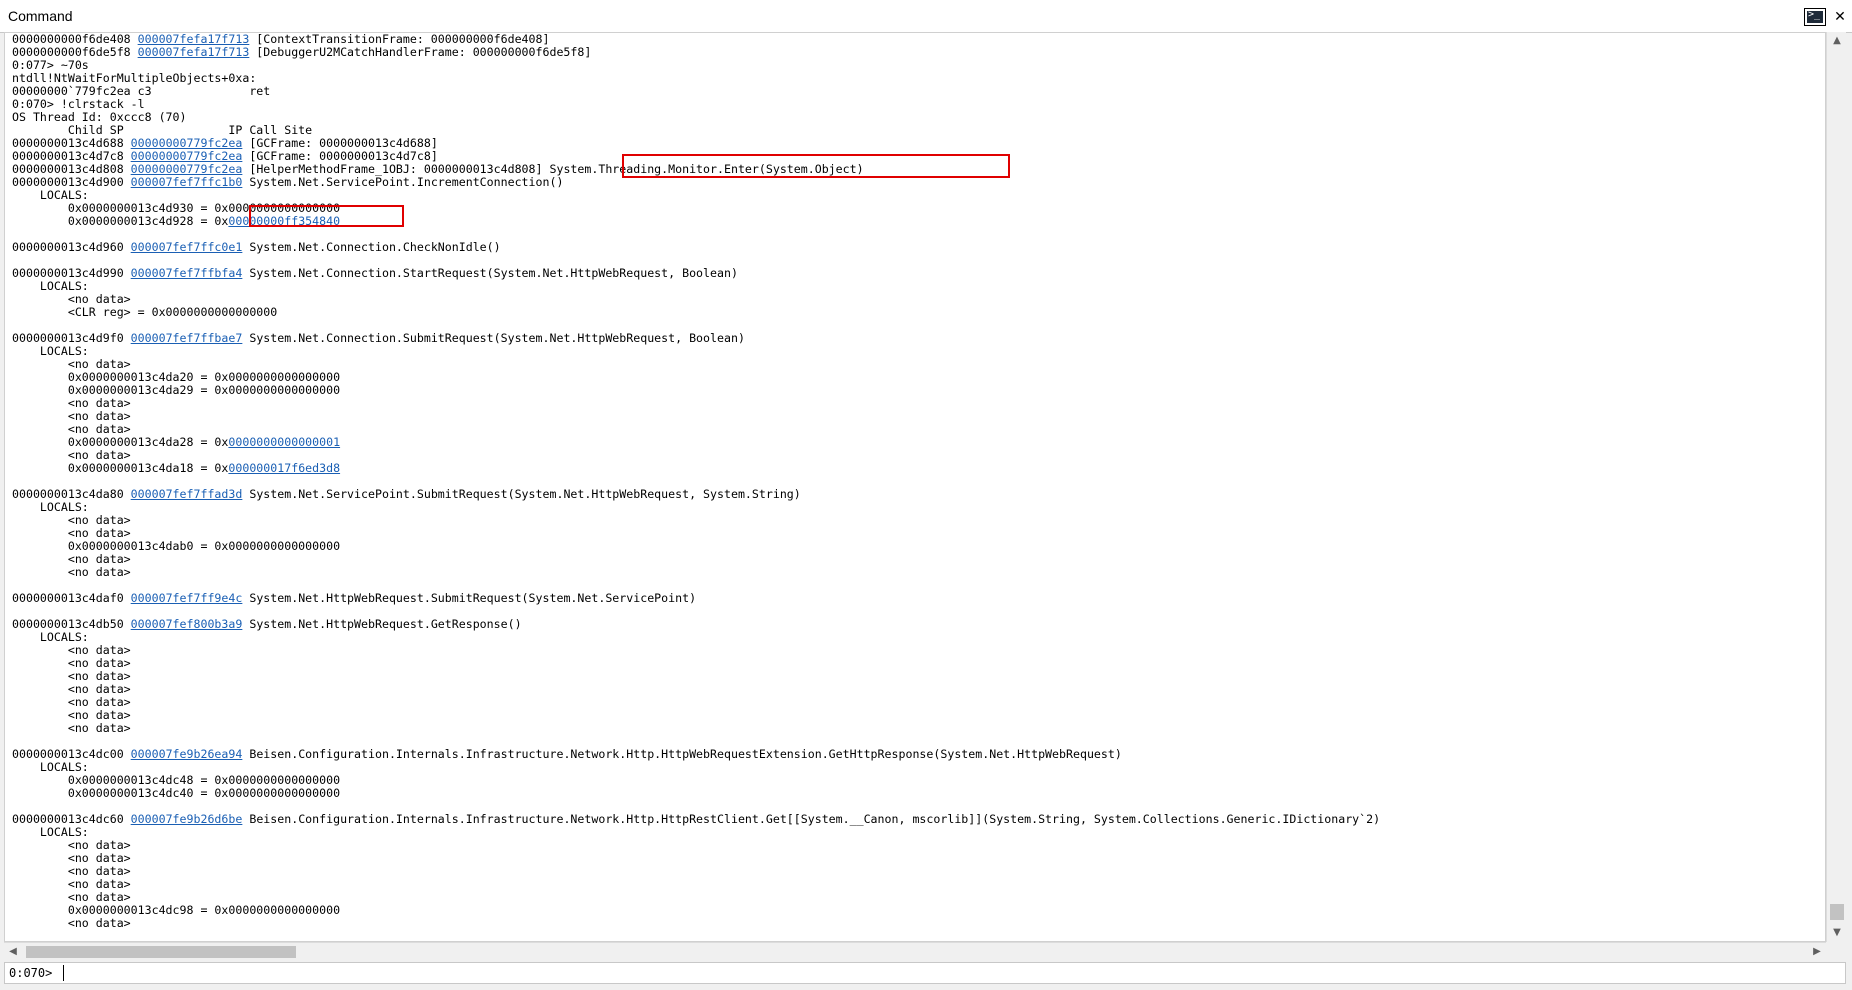  What do you see at coordinates (284, 442) in the screenshot?
I see `address-link: 0000000000000001` at bounding box center [284, 442].